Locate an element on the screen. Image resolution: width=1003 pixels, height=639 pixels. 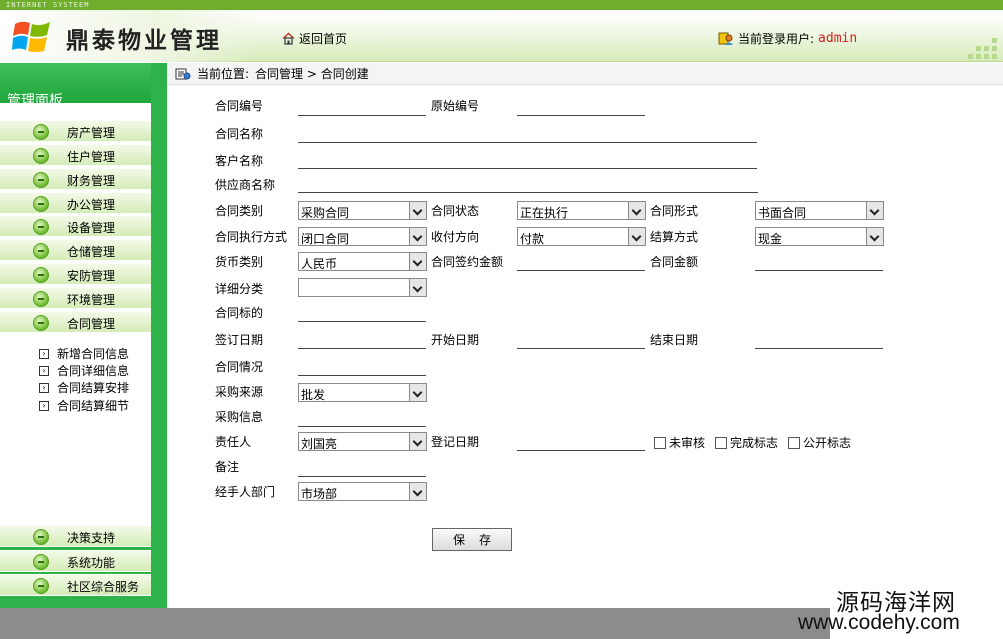
label-register-date: 登记日期 is located at coordinates (455, 442).